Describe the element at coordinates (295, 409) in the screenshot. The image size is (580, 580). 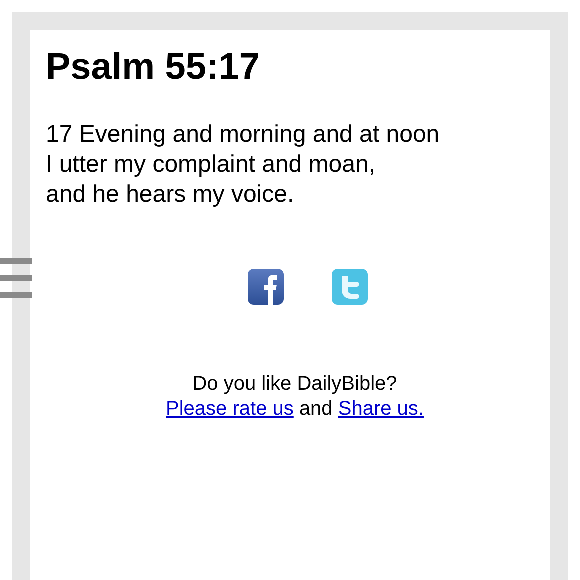
I see `rate-share-sentence: Please rate us and Share us.` at that location.